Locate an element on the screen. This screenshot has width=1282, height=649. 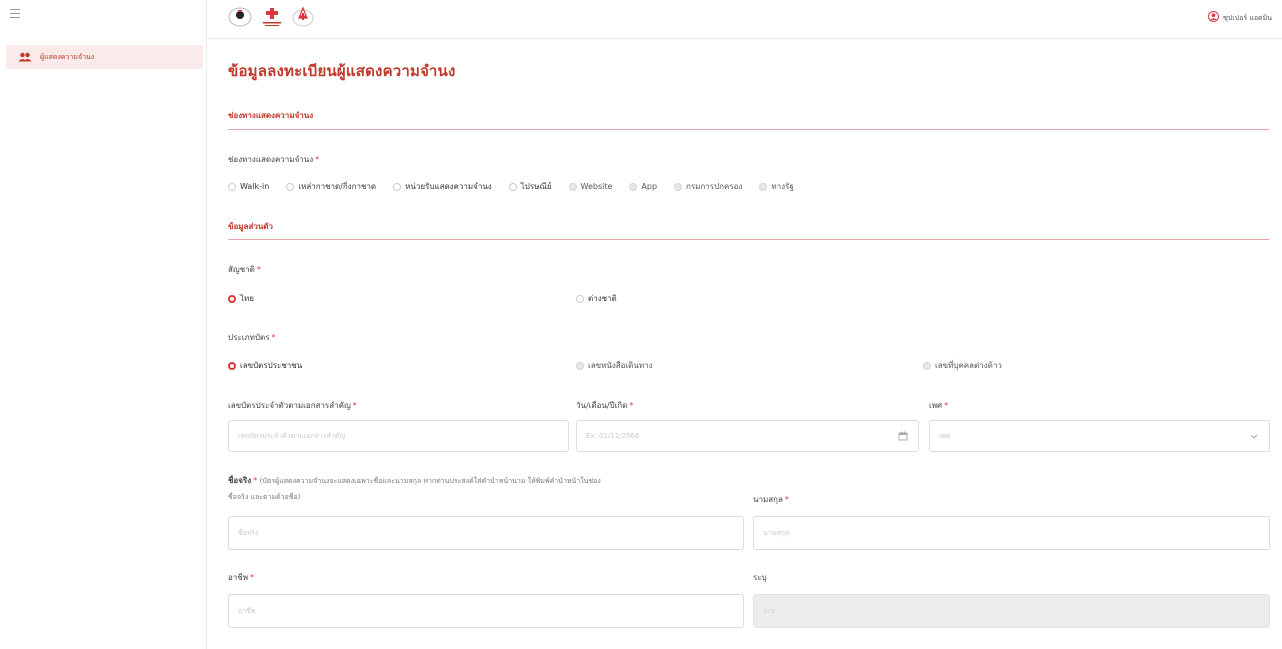
channel-option-post: ไปรษณีย์ is located at coordinates (530, 186).